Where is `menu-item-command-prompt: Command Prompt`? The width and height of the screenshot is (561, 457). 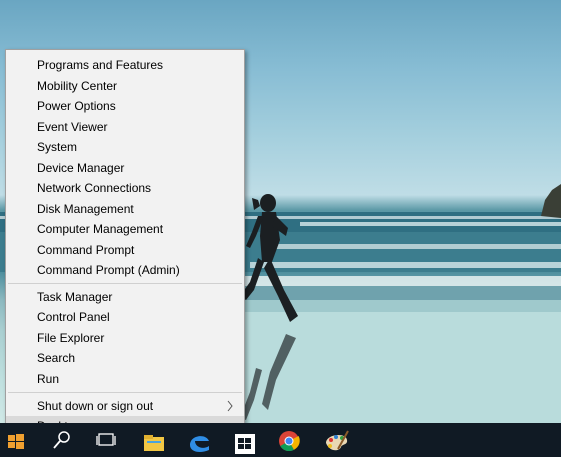
menu-item-command-prompt: Command Prompt is located at coordinates (125, 250).